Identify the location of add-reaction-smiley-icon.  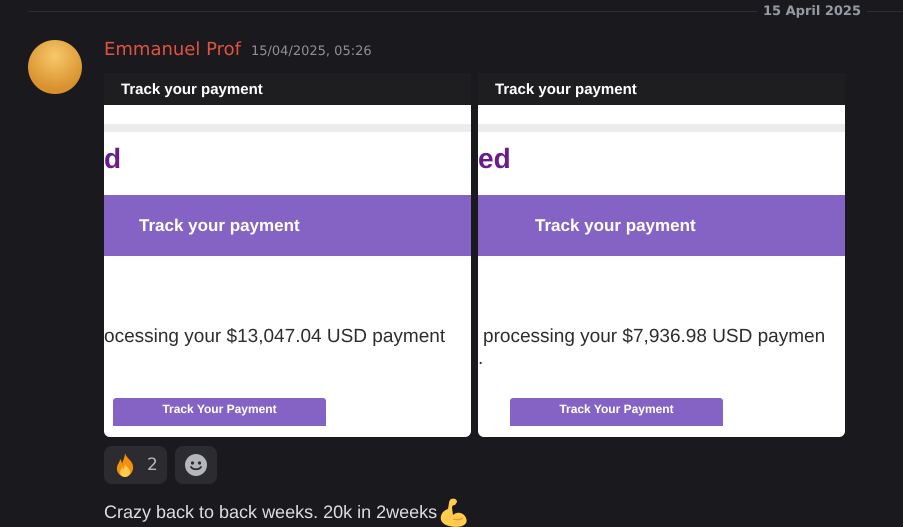
(196, 465).